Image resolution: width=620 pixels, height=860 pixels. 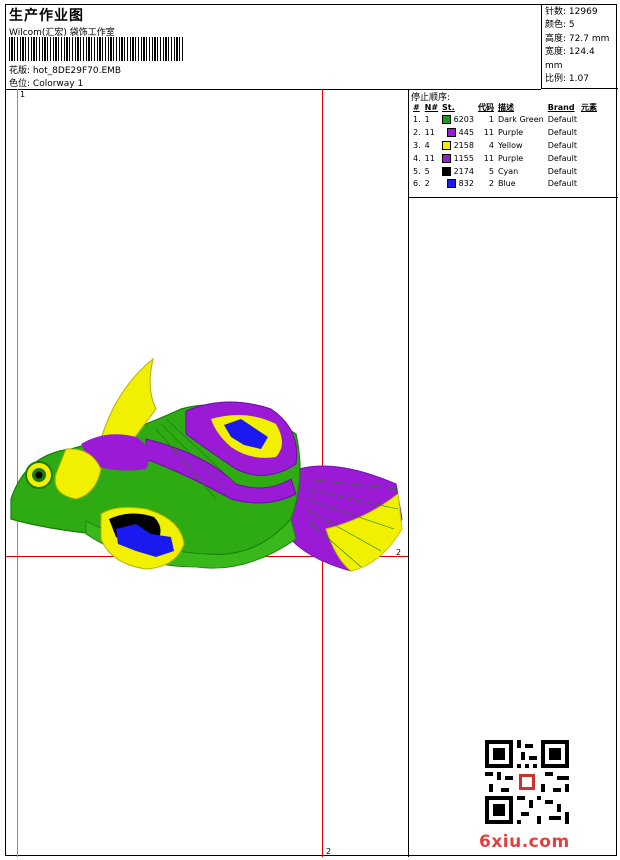 I want to click on row-index: 4., so click(x=417, y=158).